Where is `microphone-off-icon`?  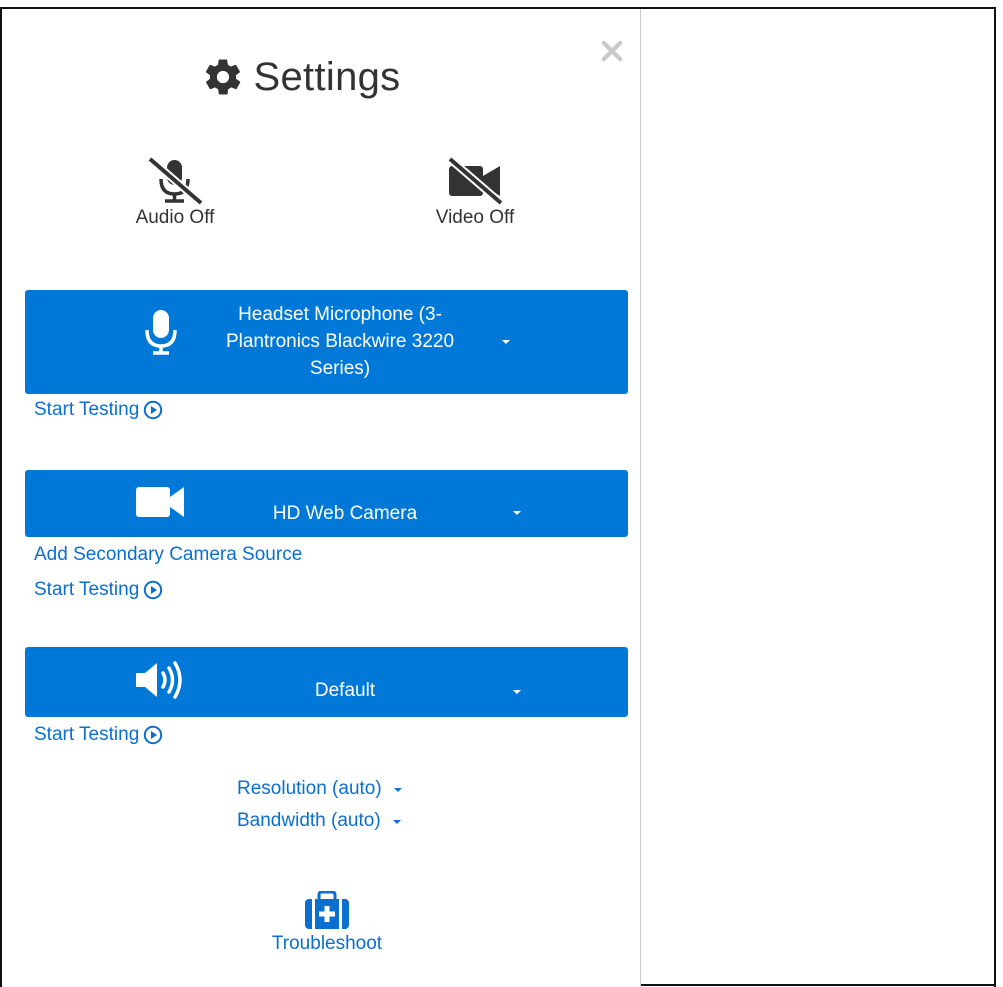 microphone-off-icon is located at coordinates (175, 181).